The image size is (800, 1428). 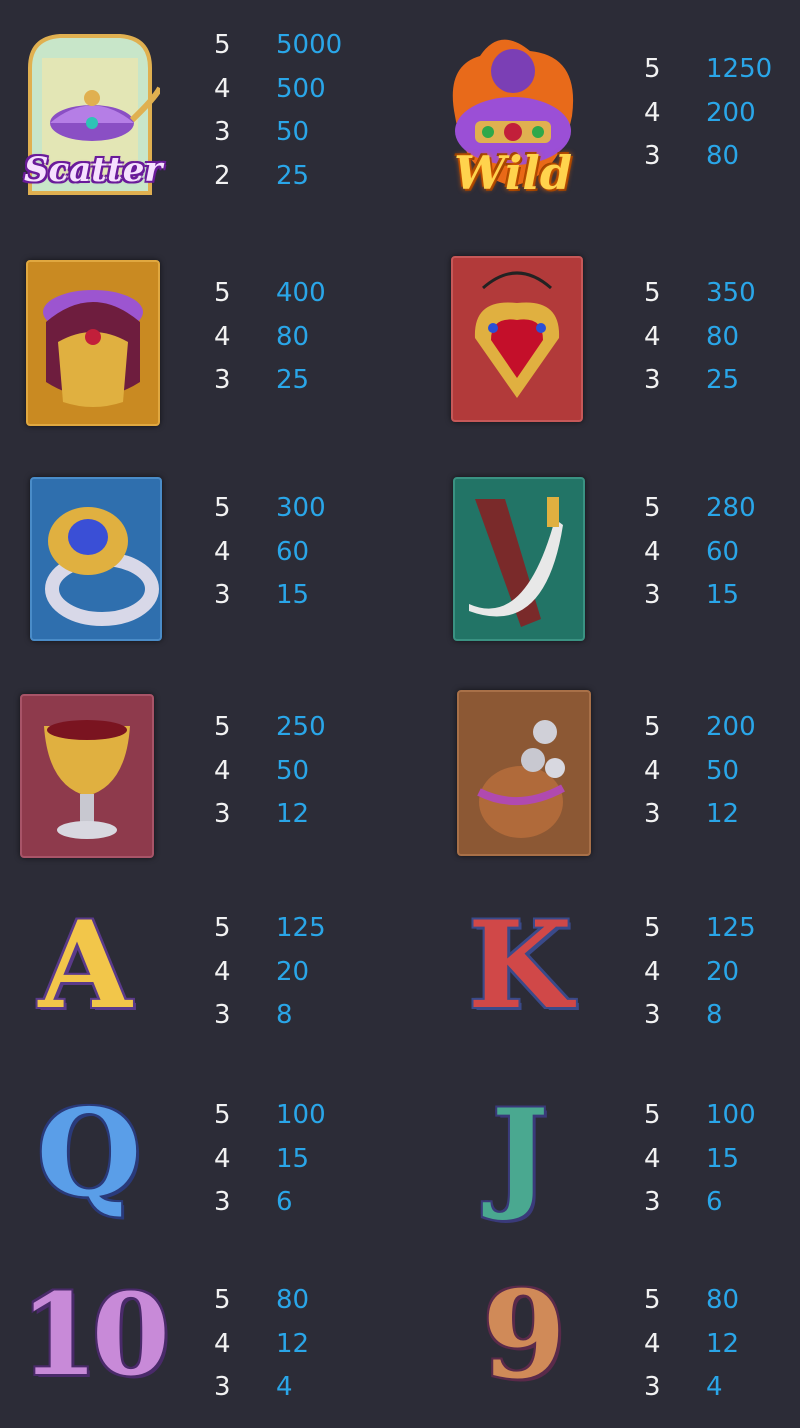 I want to click on letter-q-symbol: Q, so click(x=89, y=1153).